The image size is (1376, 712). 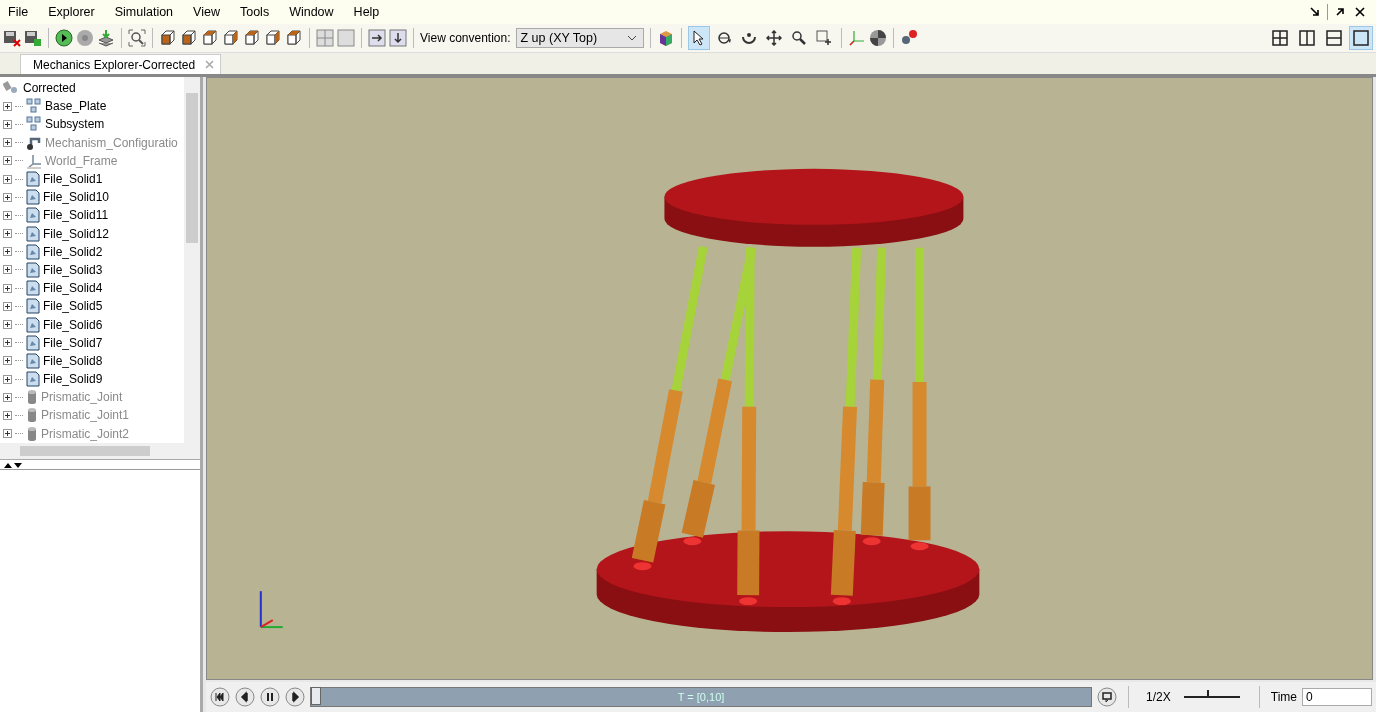 What do you see at coordinates (49, 88) in the screenshot?
I see `tree-item: Corrected` at bounding box center [49, 88].